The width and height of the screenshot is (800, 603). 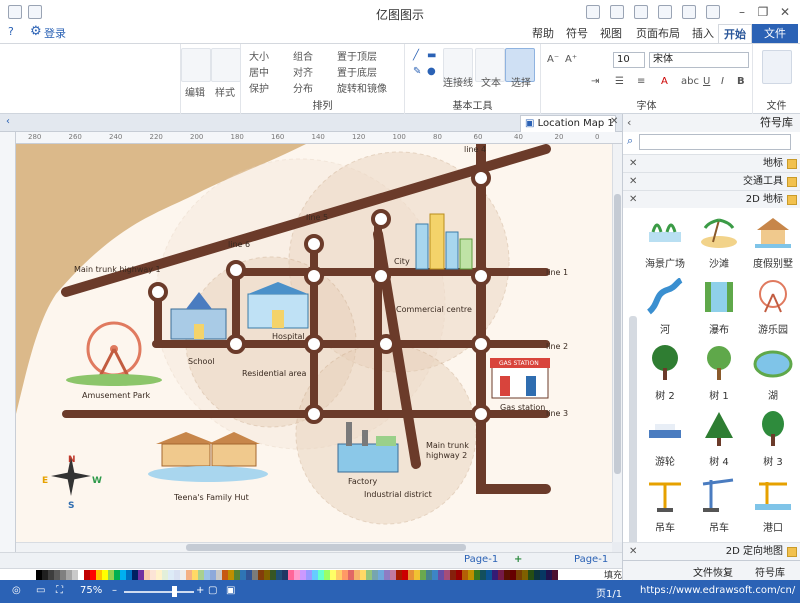 What do you see at coordinates (658, 33) in the screenshot?
I see `tab-page-layout: 页面布局` at bounding box center [658, 33].